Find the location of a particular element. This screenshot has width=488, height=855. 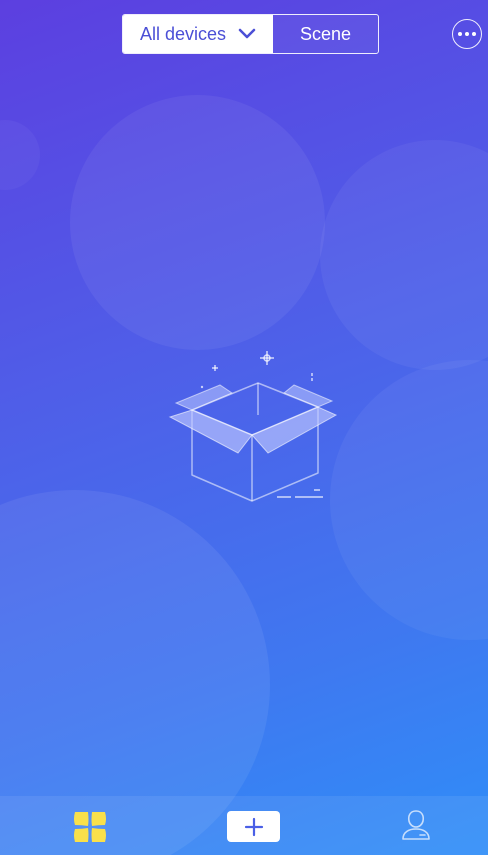

scene-tab: Scene is located at coordinates (325, 34).